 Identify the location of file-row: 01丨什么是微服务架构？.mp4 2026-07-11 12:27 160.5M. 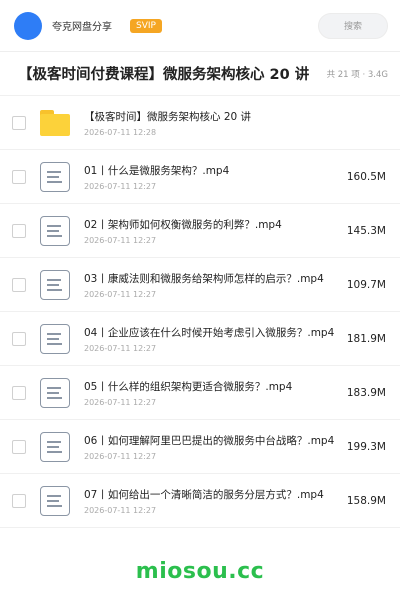
(200, 177).